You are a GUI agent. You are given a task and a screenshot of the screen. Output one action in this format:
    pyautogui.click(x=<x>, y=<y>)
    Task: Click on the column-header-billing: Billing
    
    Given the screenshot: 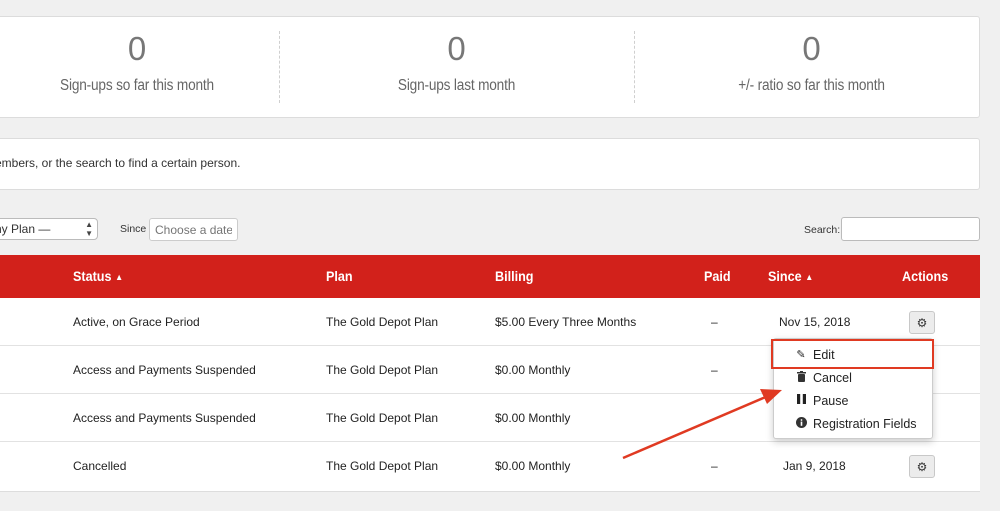 What is the action you would take?
    pyautogui.click(x=514, y=276)
    